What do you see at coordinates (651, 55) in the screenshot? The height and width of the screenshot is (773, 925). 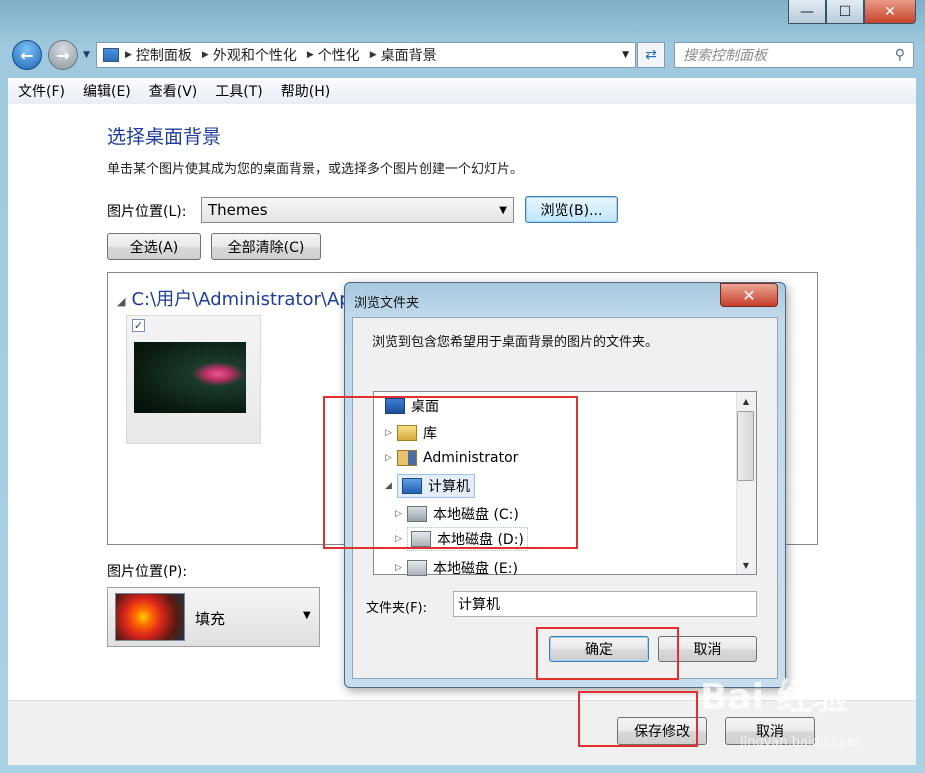 I see `refresh-icon: ⇄` at bounding box center [651, 55].